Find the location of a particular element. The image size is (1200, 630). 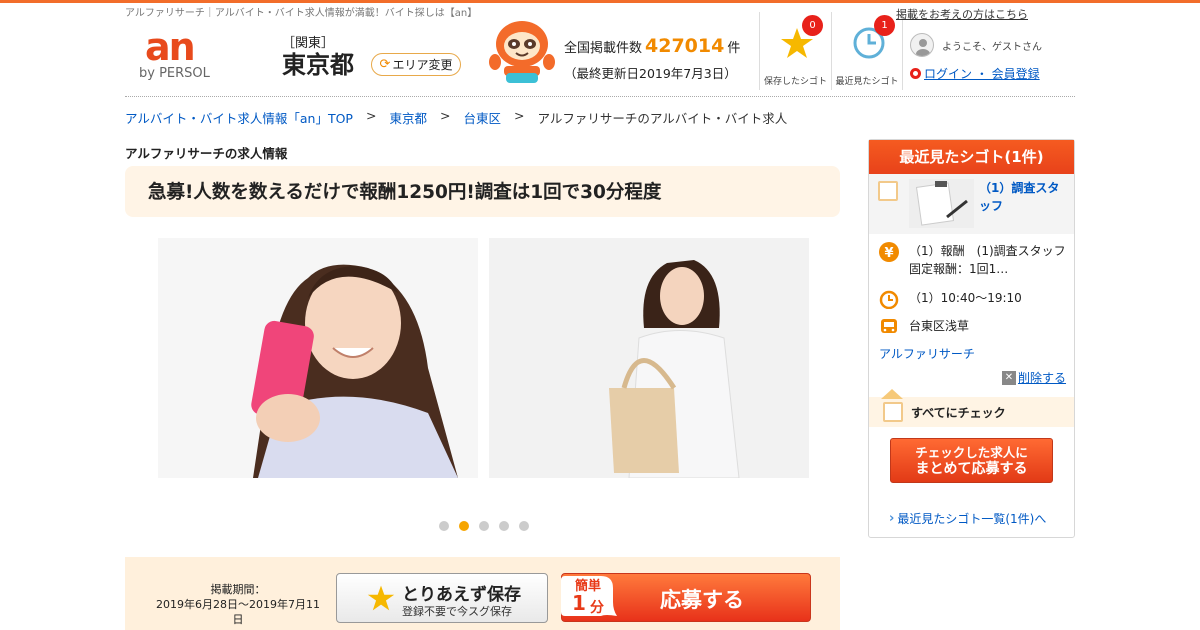

last-update: （最終更新日2019年7月3日） is located at coordinates (650, 73).